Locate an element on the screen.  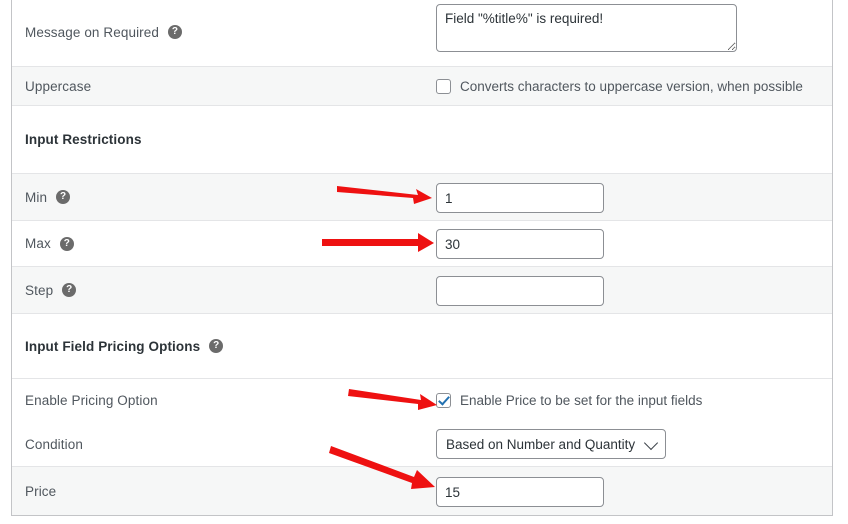
condition-select-value: Based on Number and Quantity is located at coordinates (541, 444).